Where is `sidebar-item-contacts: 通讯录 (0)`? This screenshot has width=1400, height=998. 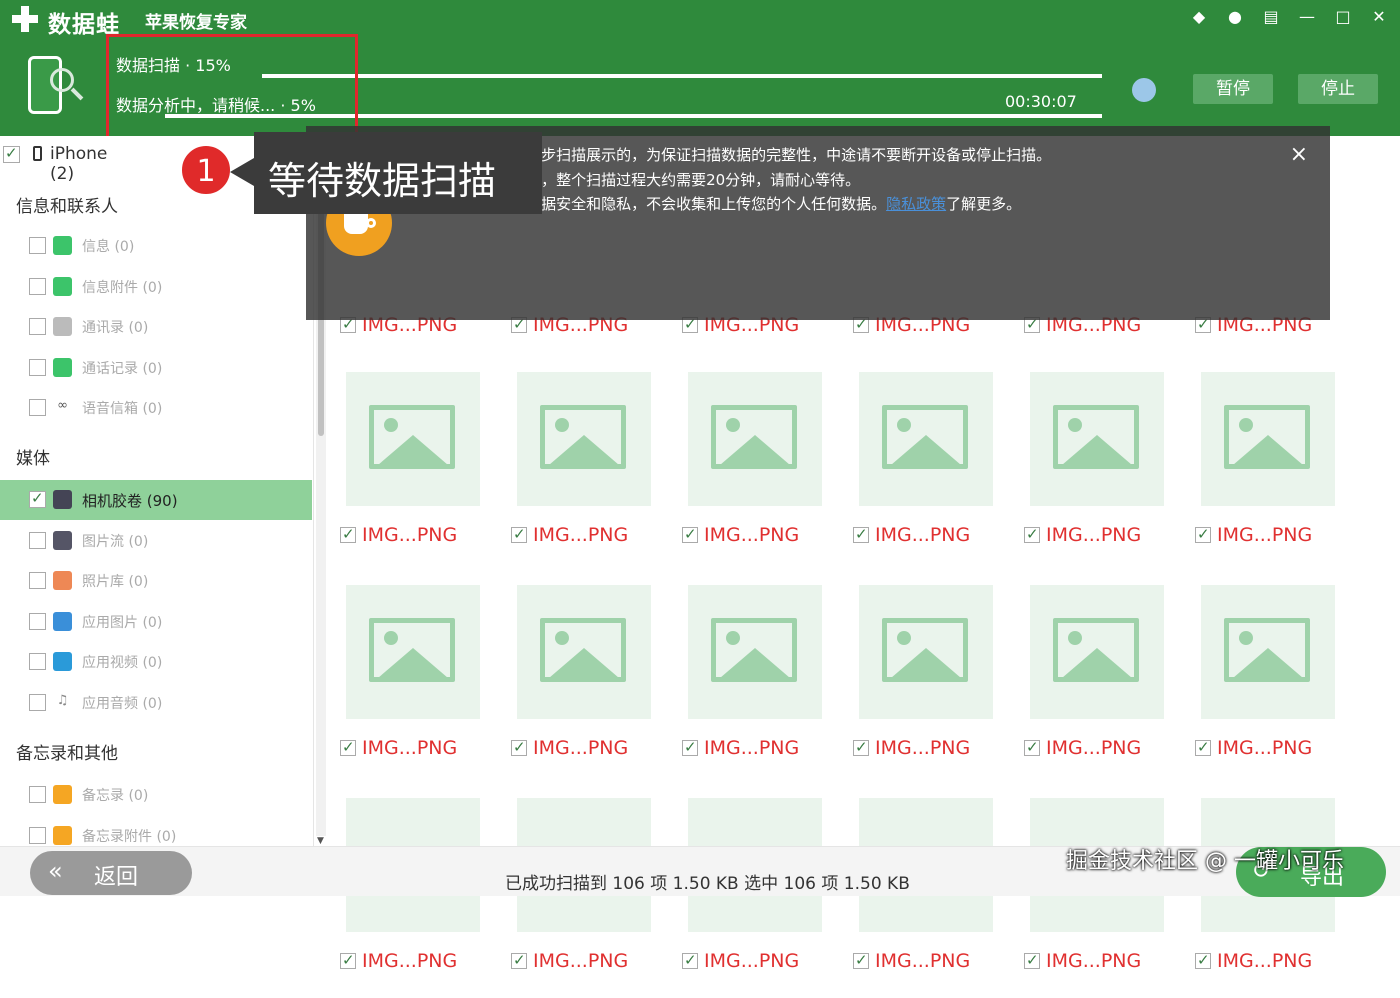 sidebar-item-contacts: 通讯录 (0) is located at coordinates (156, 327).